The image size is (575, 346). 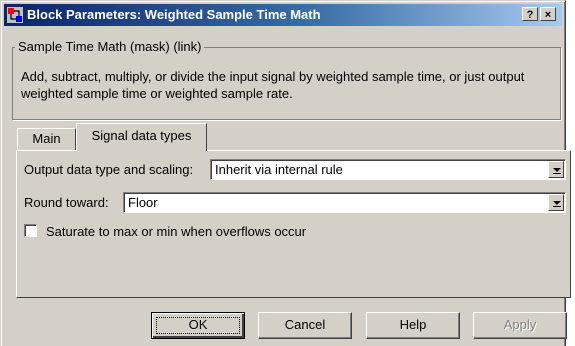 What do you see at coordinates (530, 14) in the screenshot?
I see `help-title-button: ?` at bounding box center [530, 14].